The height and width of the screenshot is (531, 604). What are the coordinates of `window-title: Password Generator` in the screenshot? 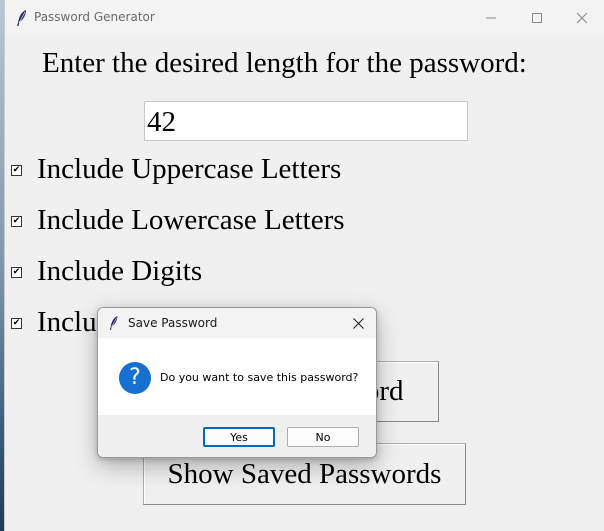 It's located at (94, 17).